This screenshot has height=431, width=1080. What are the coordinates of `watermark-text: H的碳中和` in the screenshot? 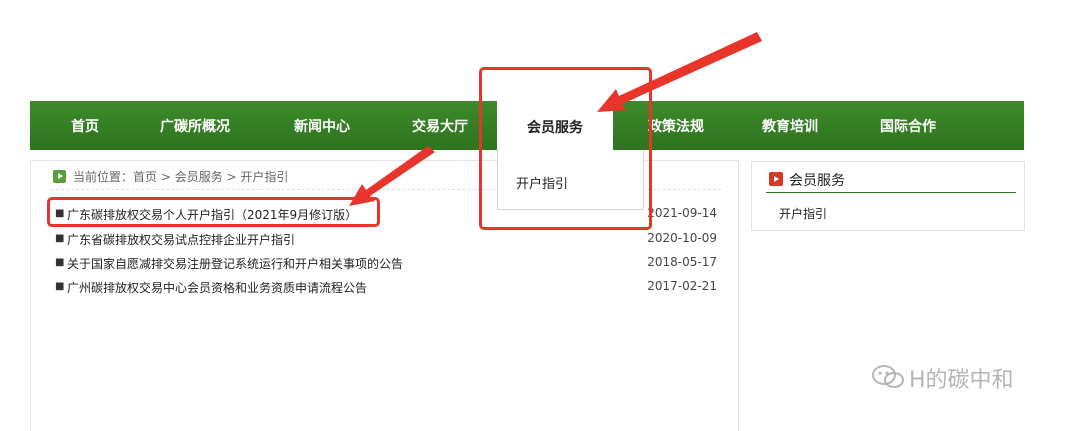 It's located at (961, 380).